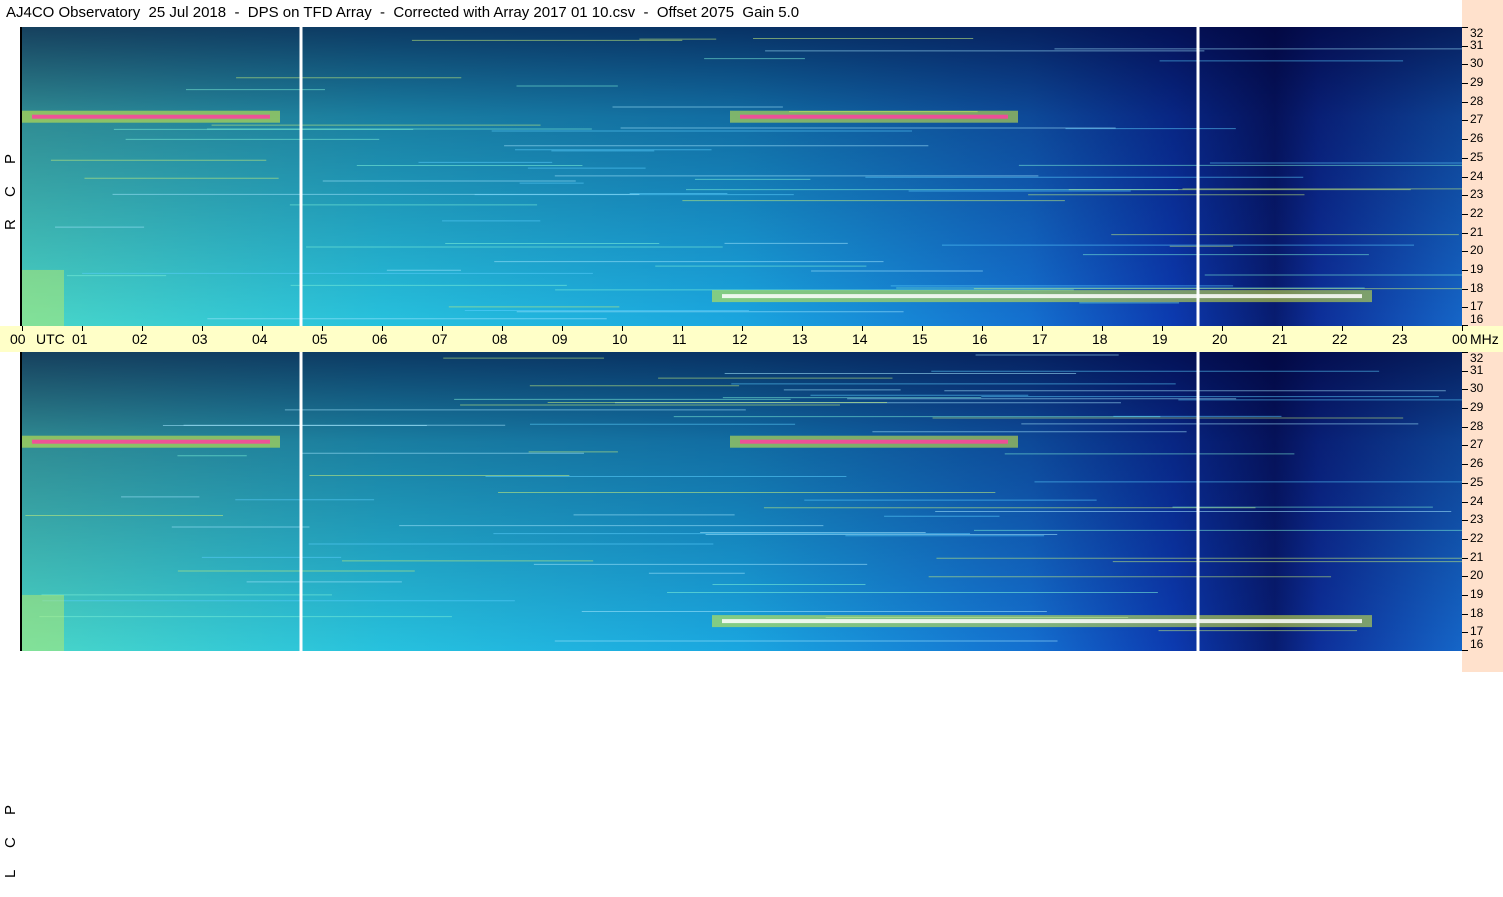  What do you see at coordinates (1477, 231) in the screenshot?
I see `freq-tick-label: 21` at bounding box center [1477, 231].